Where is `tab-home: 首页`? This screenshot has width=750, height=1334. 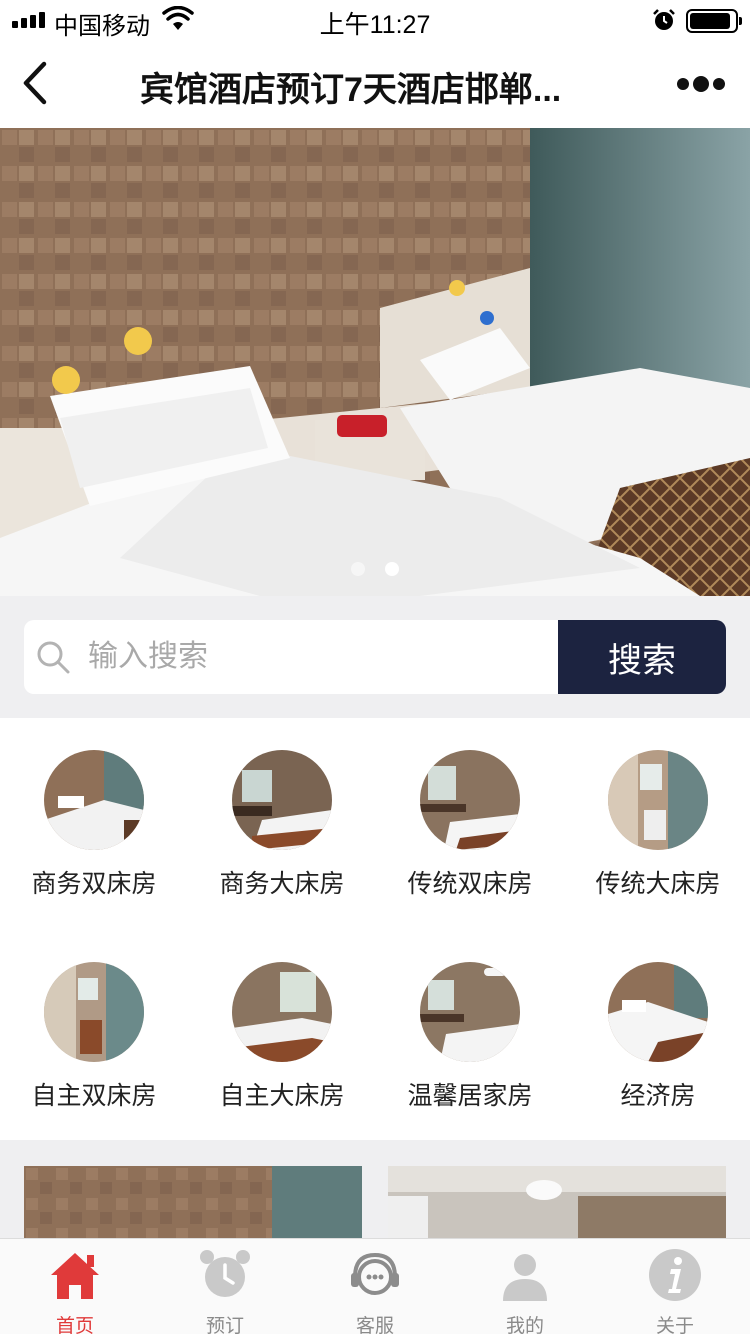
tab-home: 首页 is located at coordinates (75, 1286).